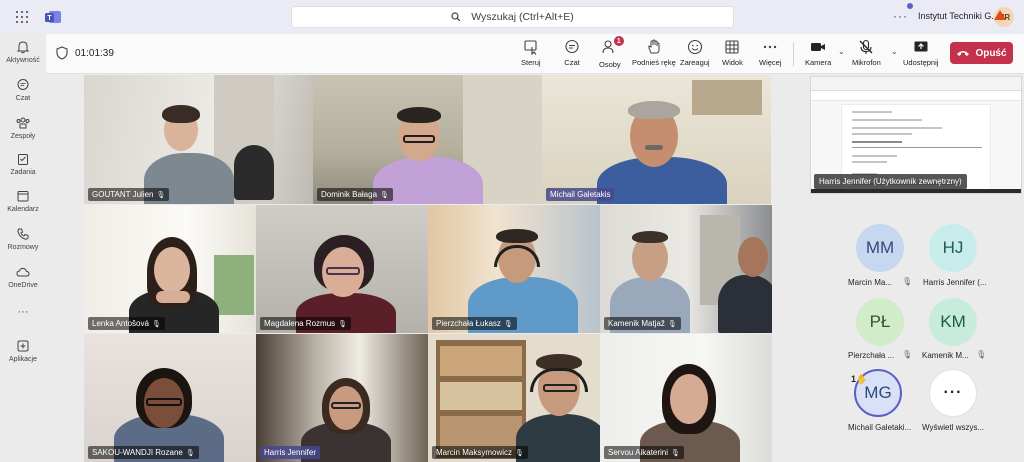 The width and height of the screenshot is (1024, 462). I want to click on rail-label: Rozmowy, so click(23, 247).